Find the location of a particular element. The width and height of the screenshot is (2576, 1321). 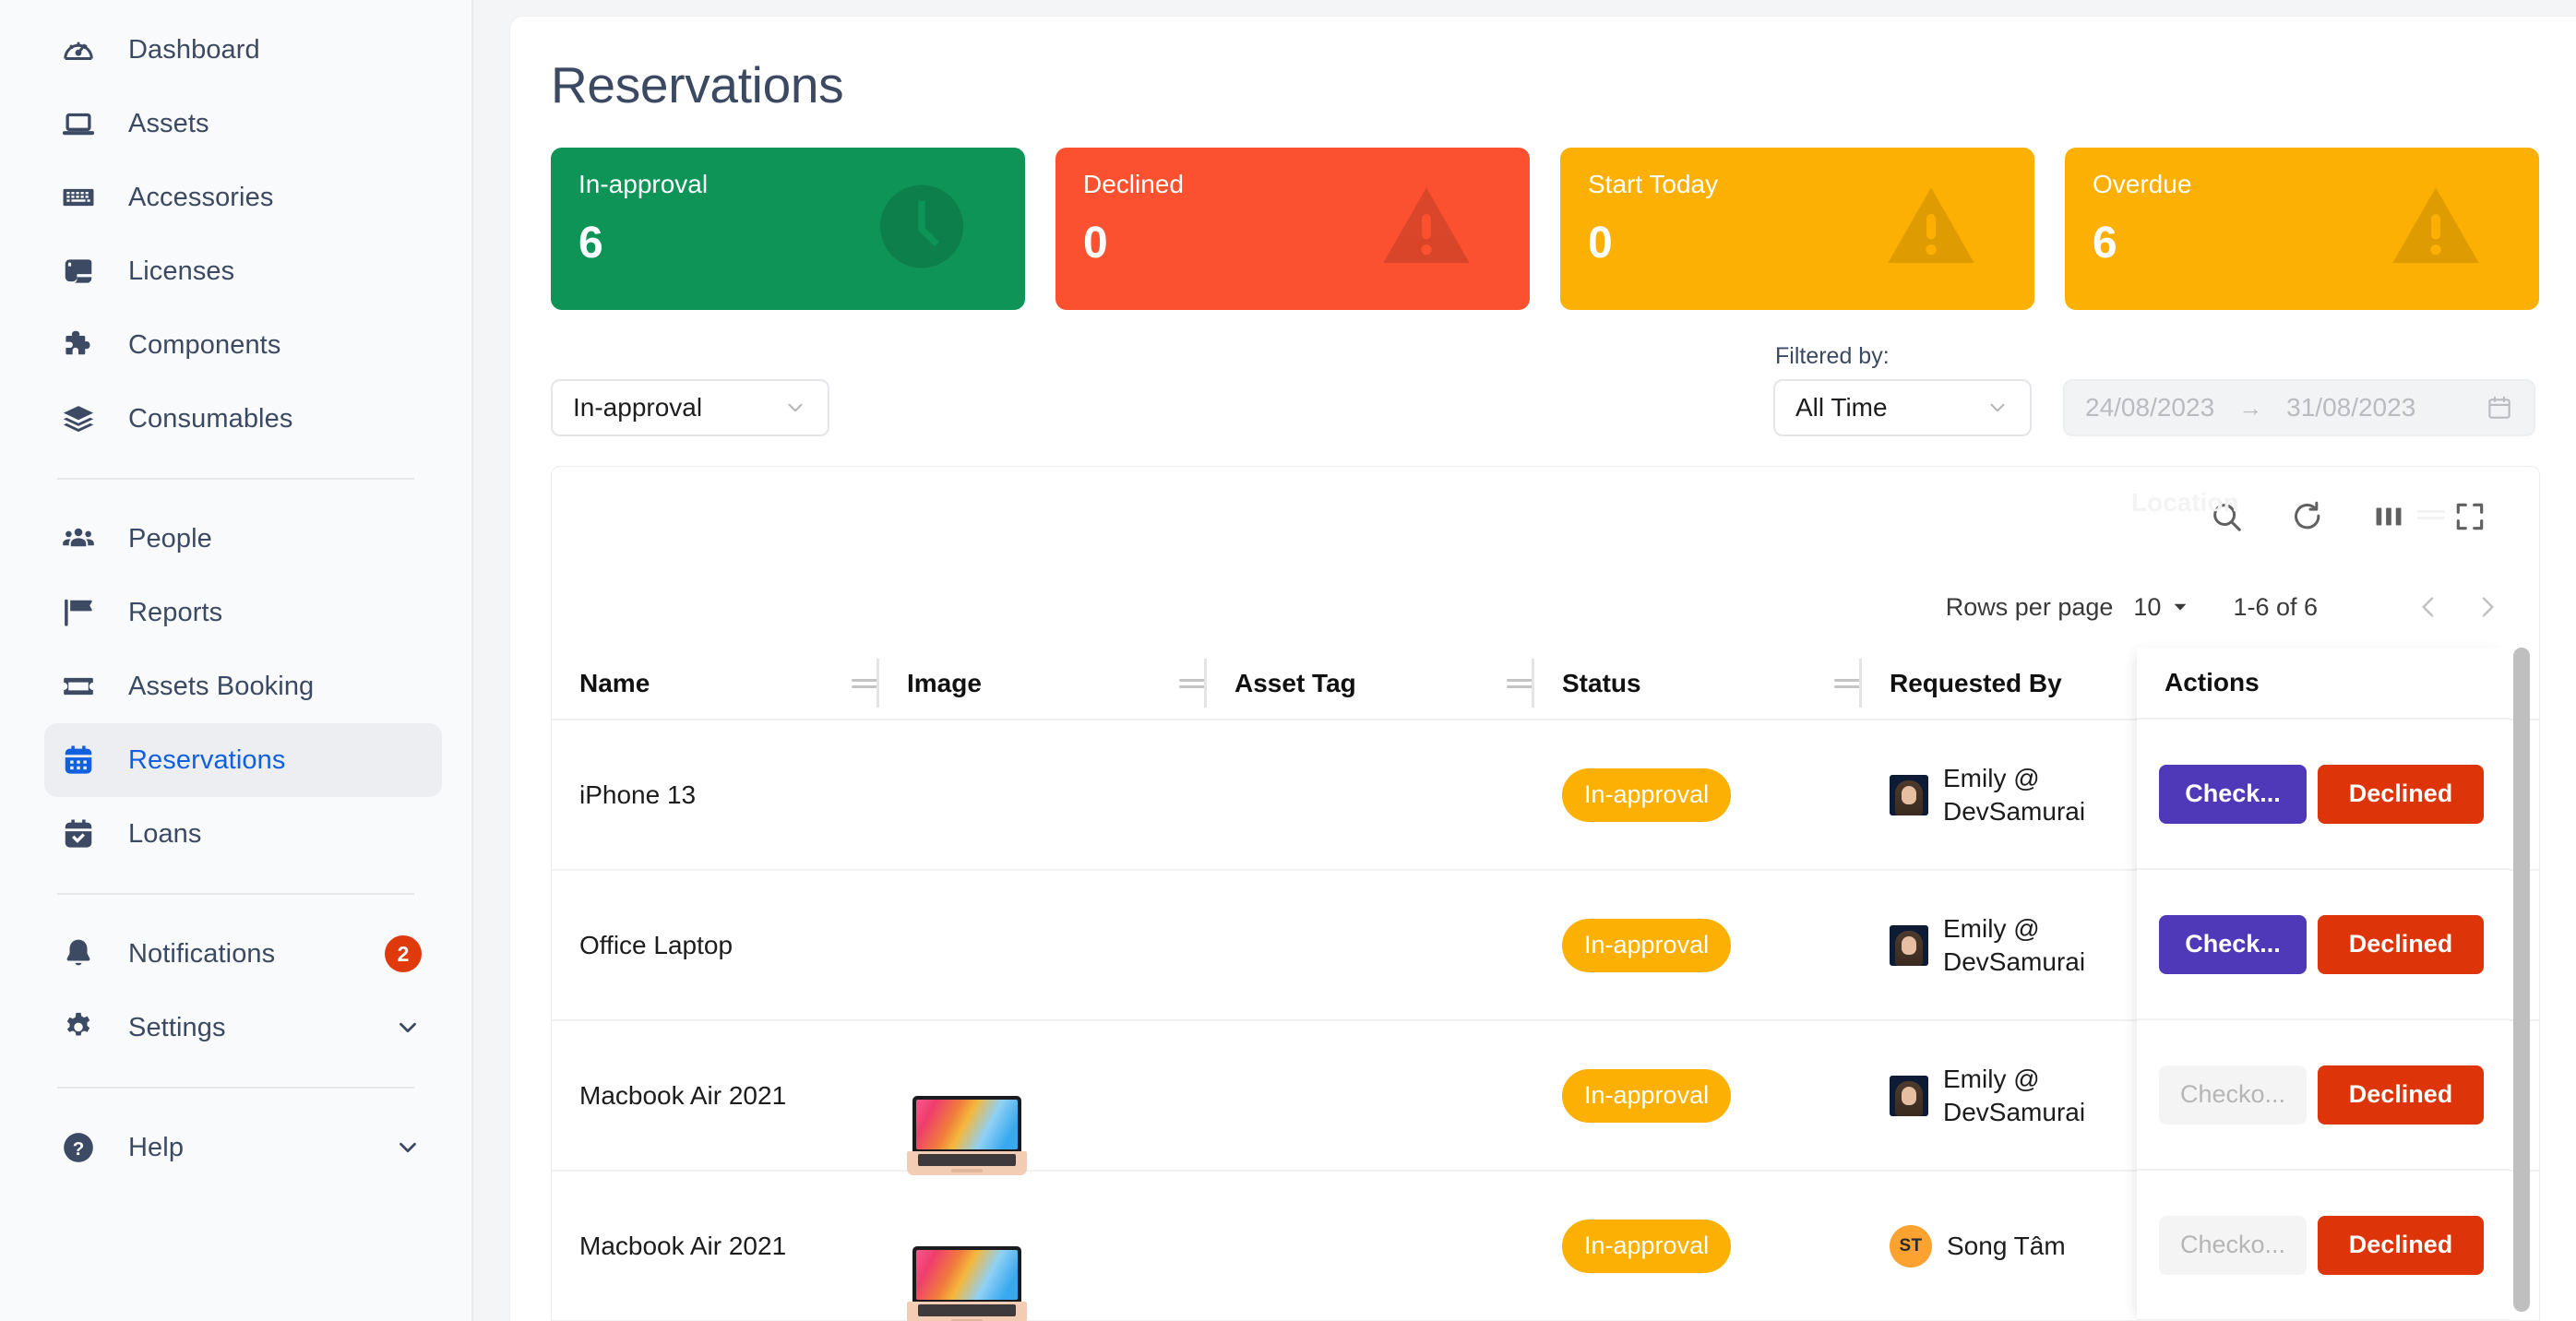

sidebar-item-people: People is located at coordinates (243, 539).